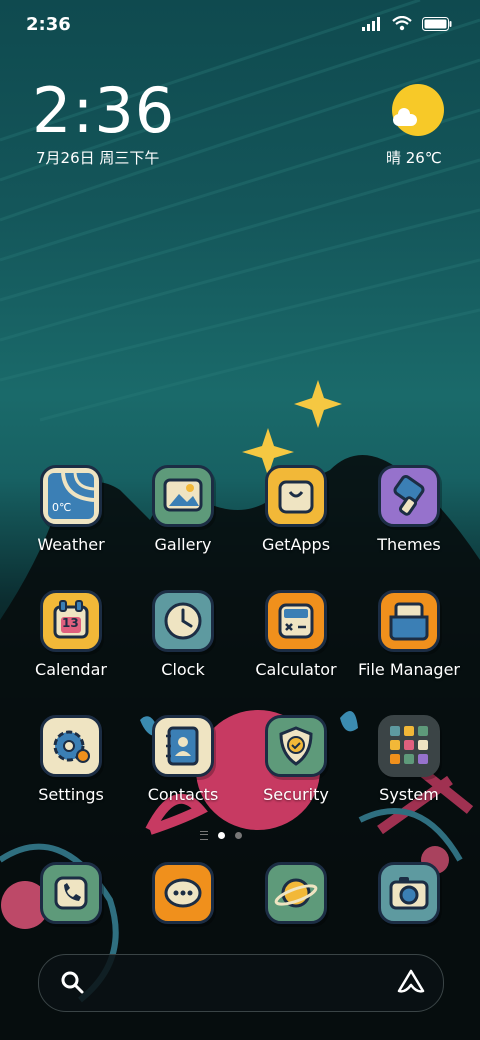  Describe the element at coordinates (409, 496) in the screenshot. I see `themes-icon` at that location.